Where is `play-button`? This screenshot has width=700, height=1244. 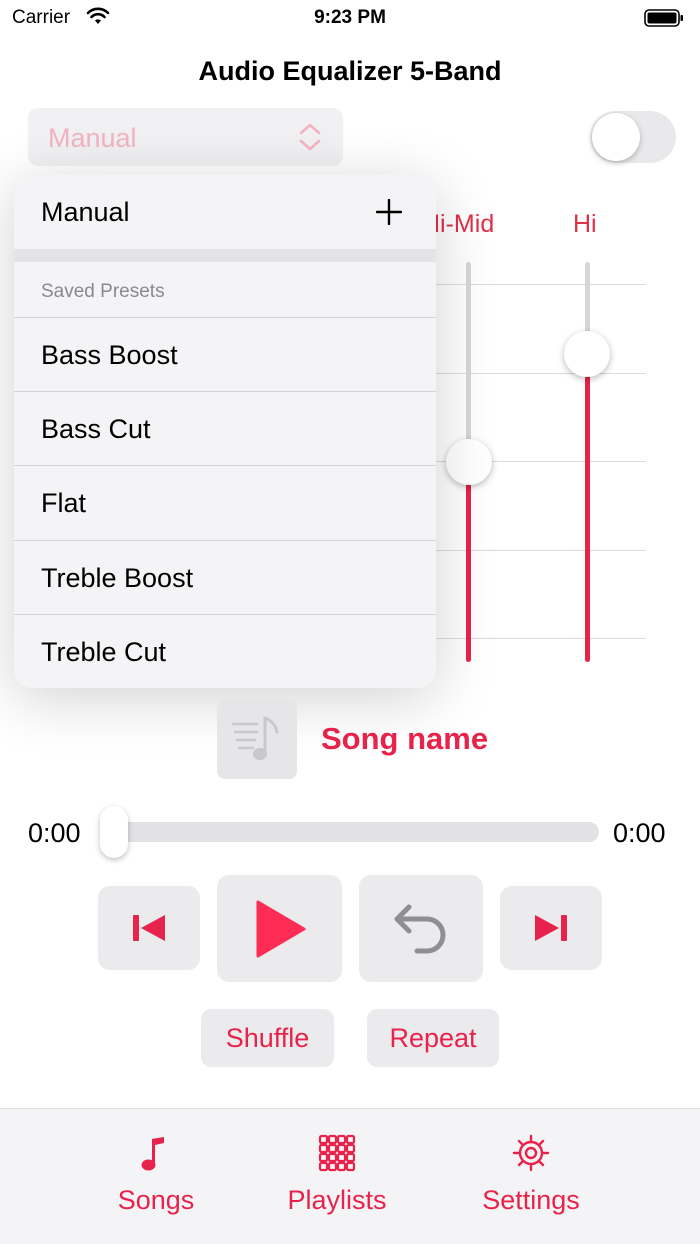 play-button is located at coordinates (279, 928).